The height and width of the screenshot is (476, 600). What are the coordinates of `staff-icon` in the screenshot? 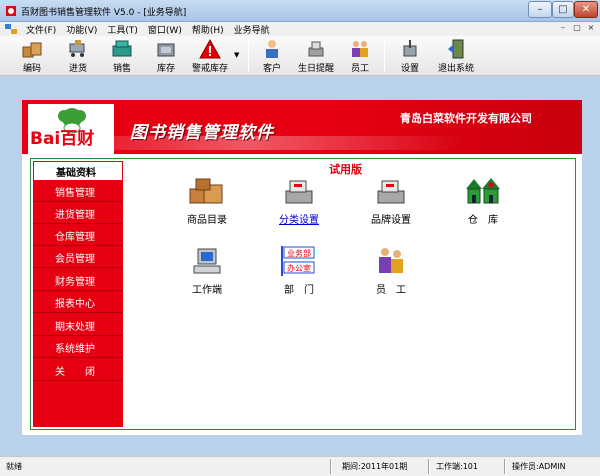 It's located at (360, 49).